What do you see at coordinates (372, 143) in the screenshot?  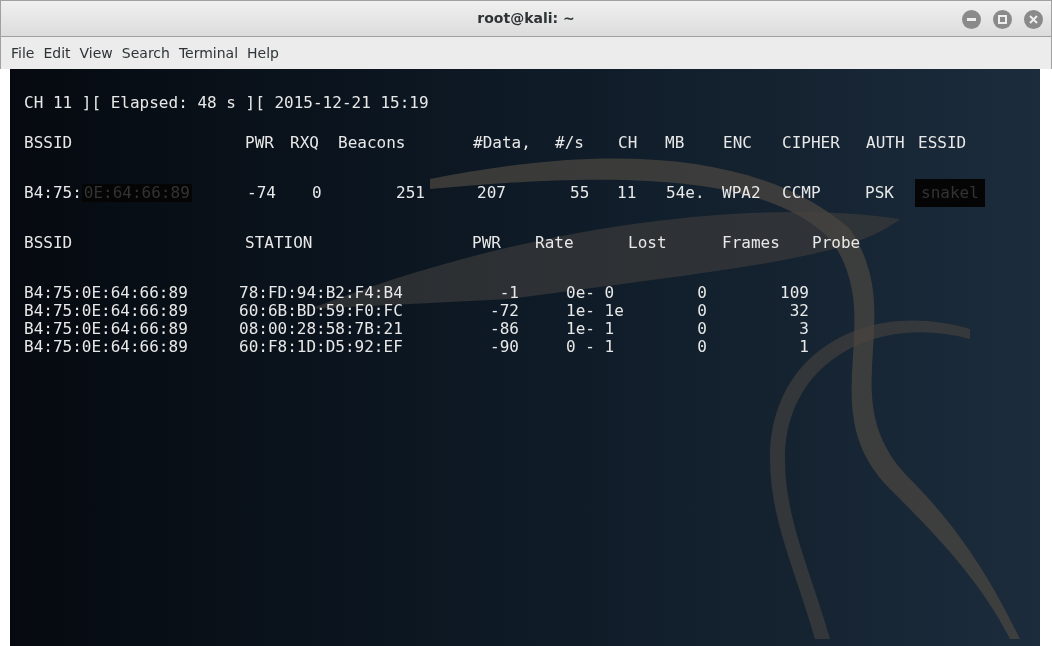 I see `column-header: Beacons` at bounding box center [372, 143].